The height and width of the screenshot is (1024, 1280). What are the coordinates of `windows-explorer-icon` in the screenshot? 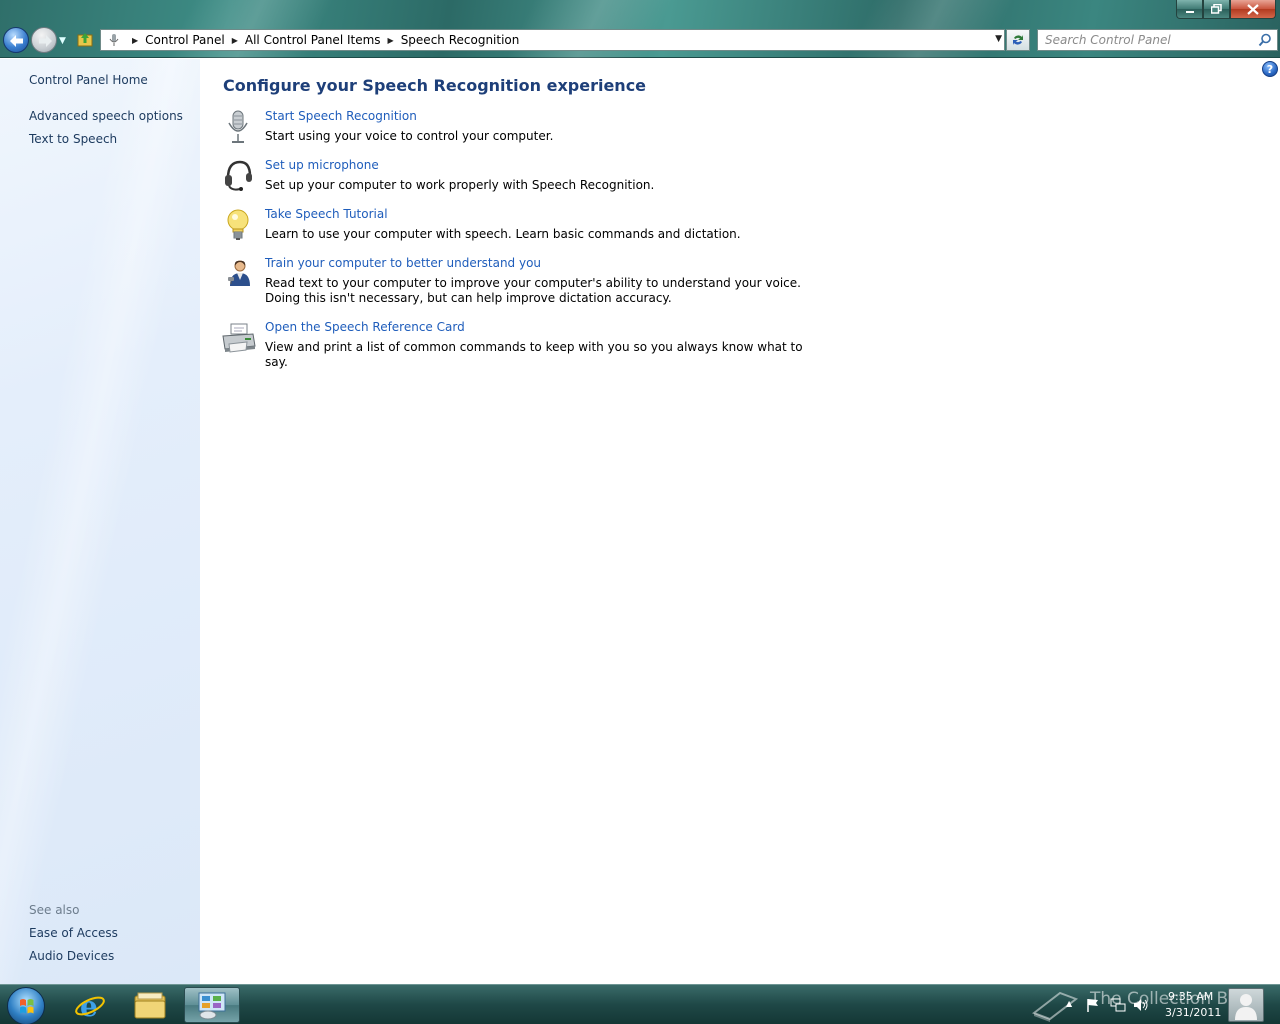 It's located at (150, 1005).